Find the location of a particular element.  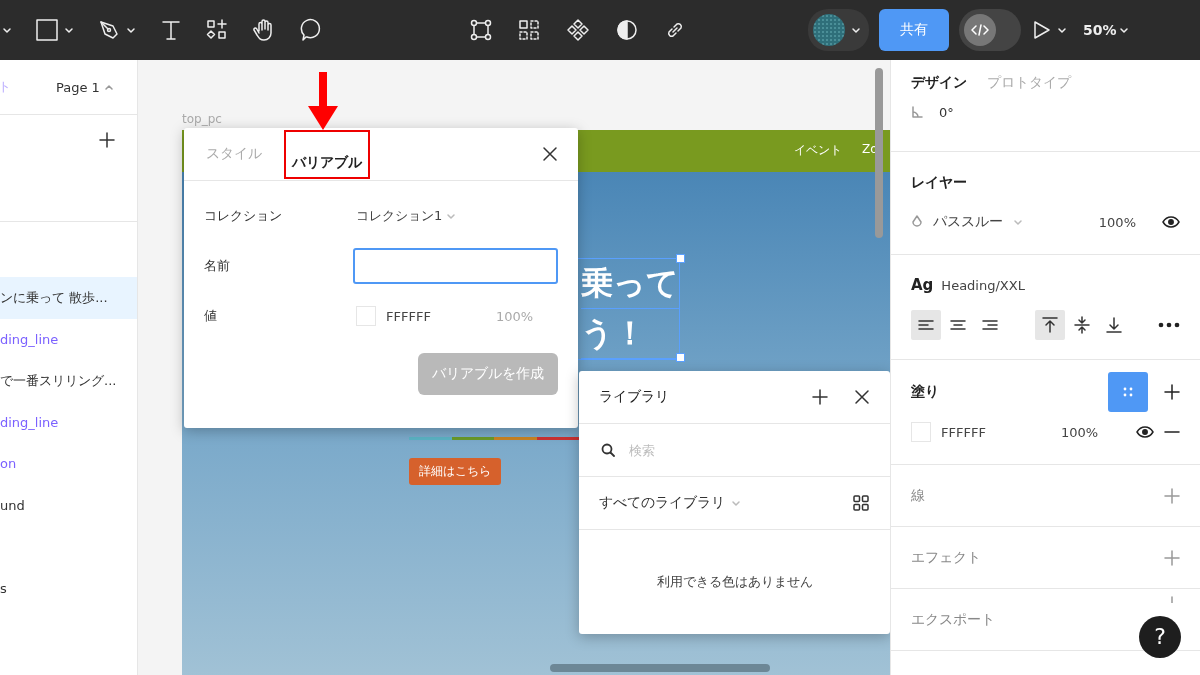

text-style-sample: Ag is located at coordinates (922, 285).